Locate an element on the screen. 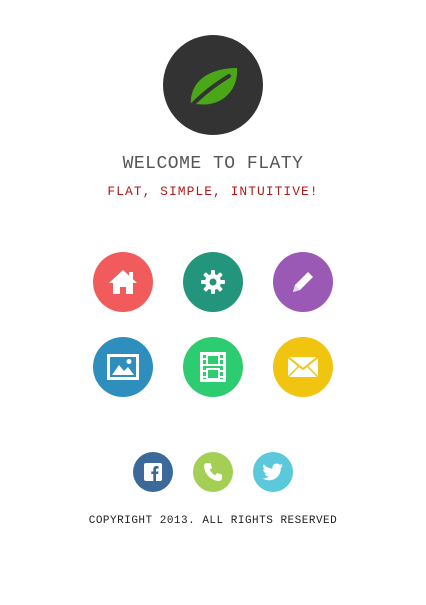 The height and width of the screenshot is (605, 426). leaf-icon is located at coordinates (213, 85).